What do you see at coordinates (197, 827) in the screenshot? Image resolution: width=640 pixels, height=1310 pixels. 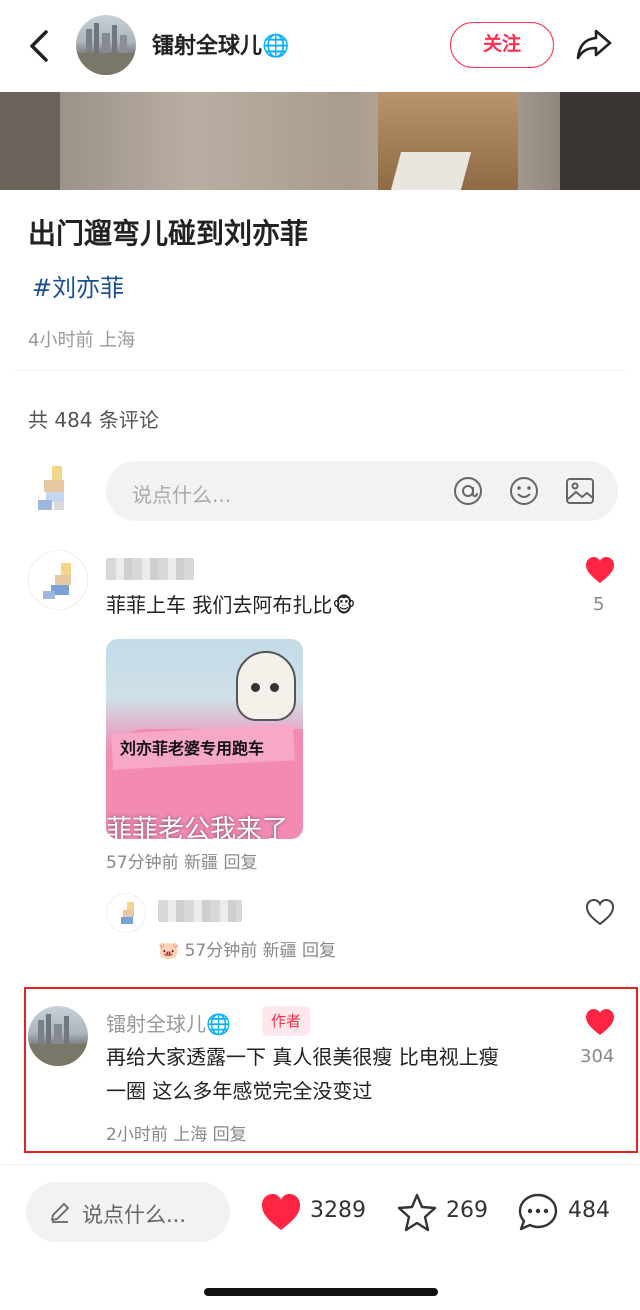 I see `comment-image-caption: 菲菲老公我来了` at bounding box center [197, 827].